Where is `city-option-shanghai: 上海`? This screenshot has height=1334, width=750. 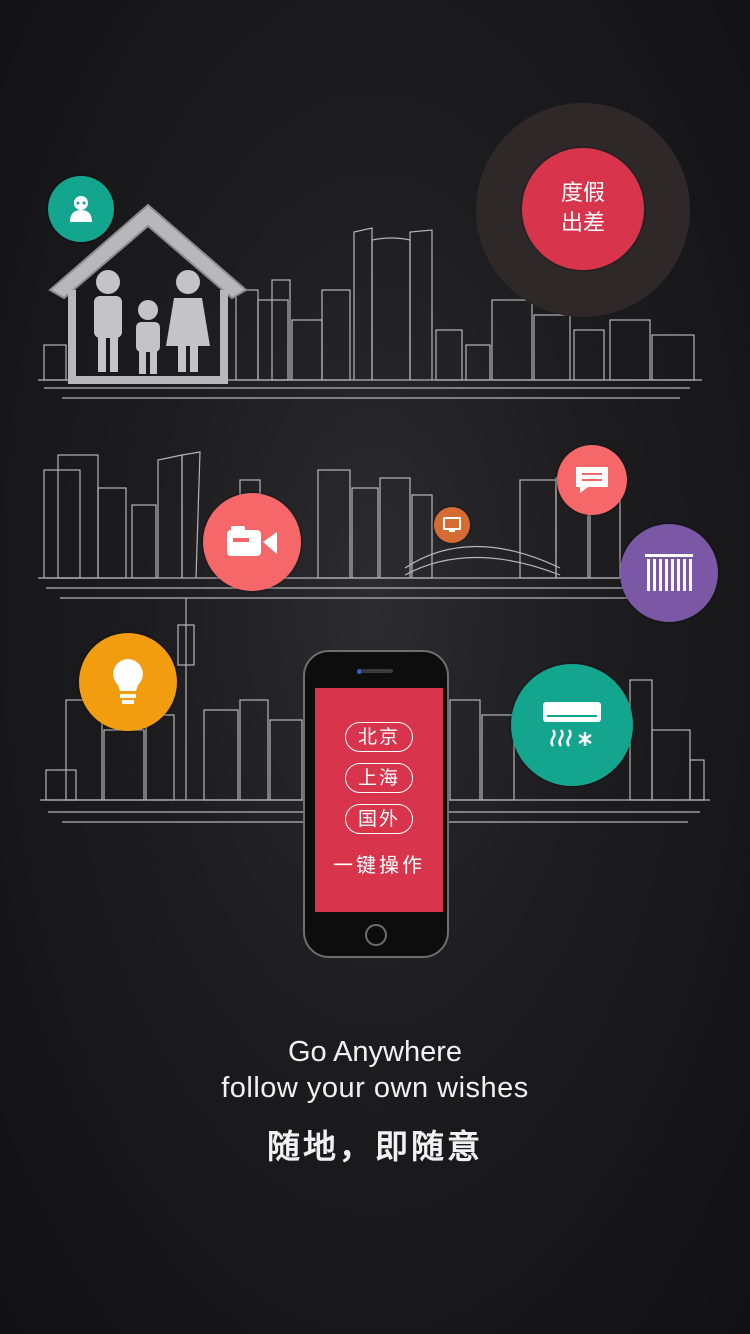 city-option-shanghai: 上海 is located at coordinates (378, 778).